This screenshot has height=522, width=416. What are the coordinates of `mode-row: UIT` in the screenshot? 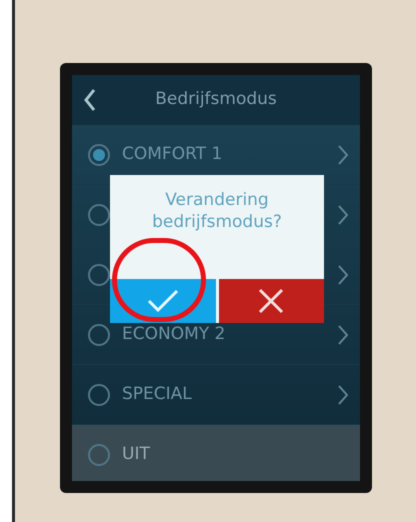 It's located at (216, 453).